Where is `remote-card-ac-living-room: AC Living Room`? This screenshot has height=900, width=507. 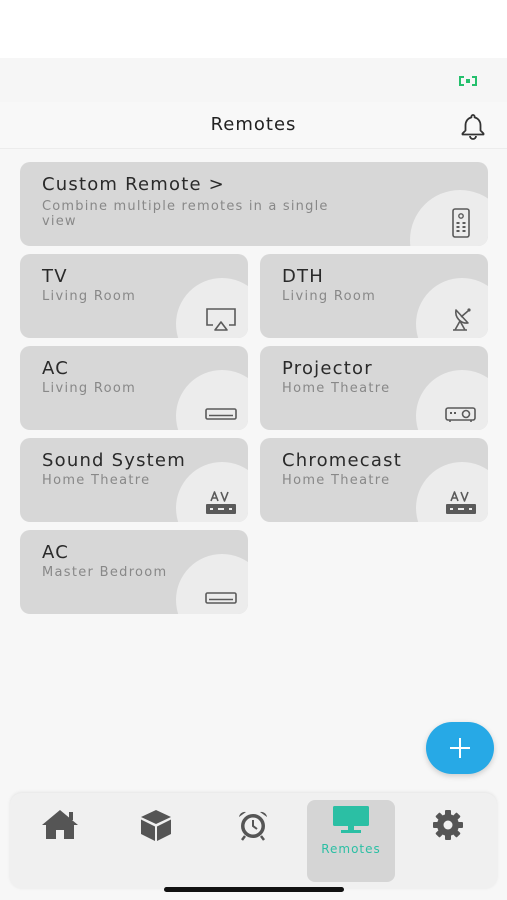
remote-card-ac-living-room: AC Living Room is located at coordinates (134, 388).